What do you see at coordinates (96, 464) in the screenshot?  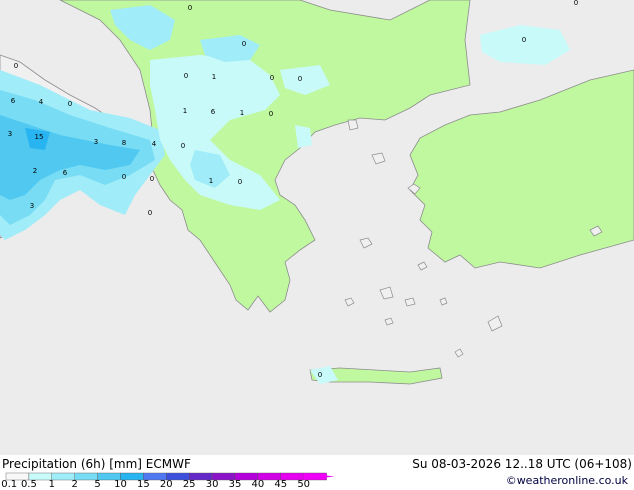 I see `map-title: Precipitation (6h) [mm] ECMWF` at bounding box center [96, 464].